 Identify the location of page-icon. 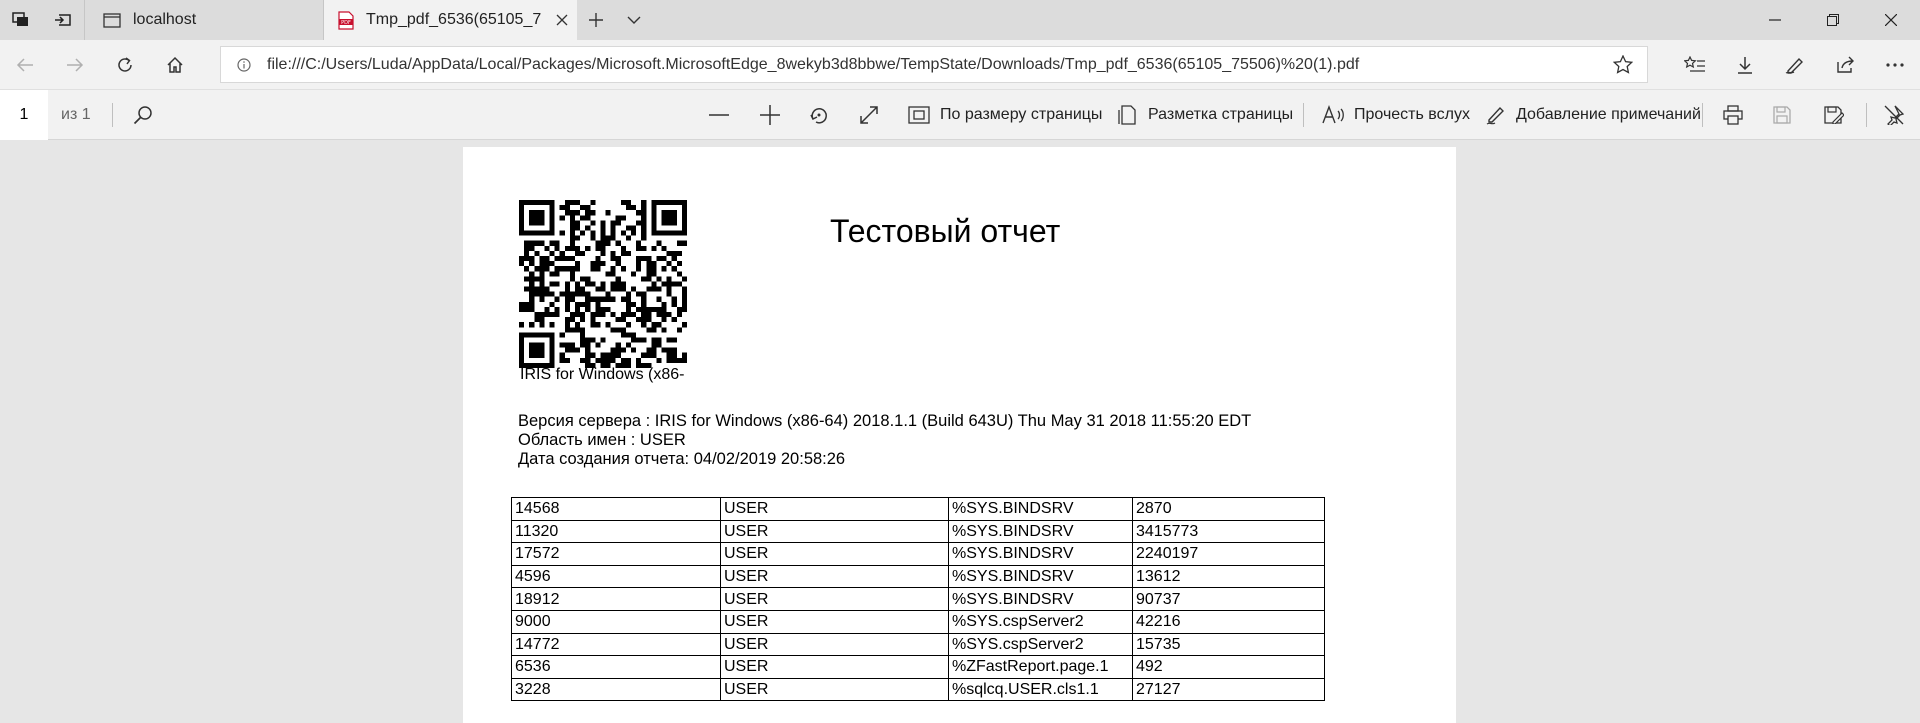
(112, 20).